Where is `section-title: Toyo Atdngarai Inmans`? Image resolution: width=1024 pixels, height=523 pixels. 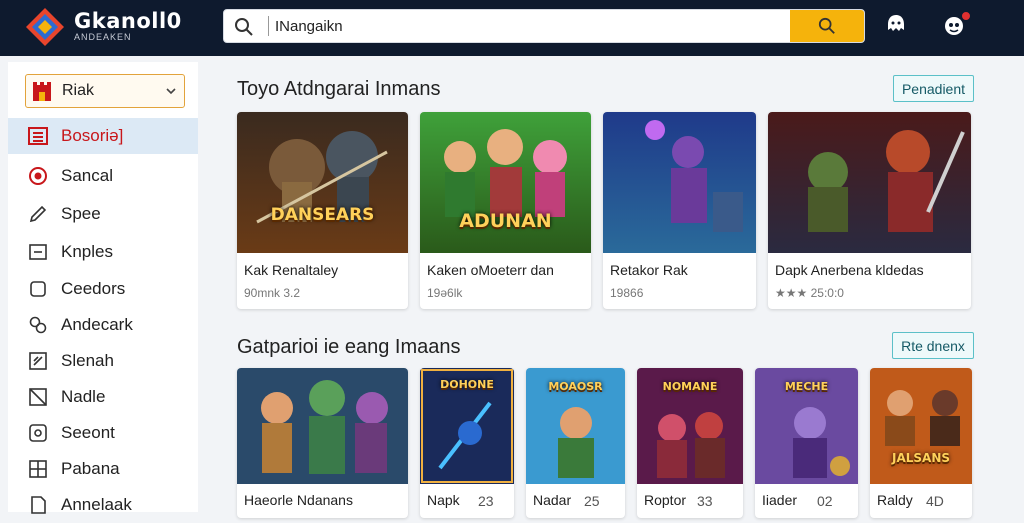 section-title: Toyo Atdngarai Inmans is located at coordinates (339, 89).